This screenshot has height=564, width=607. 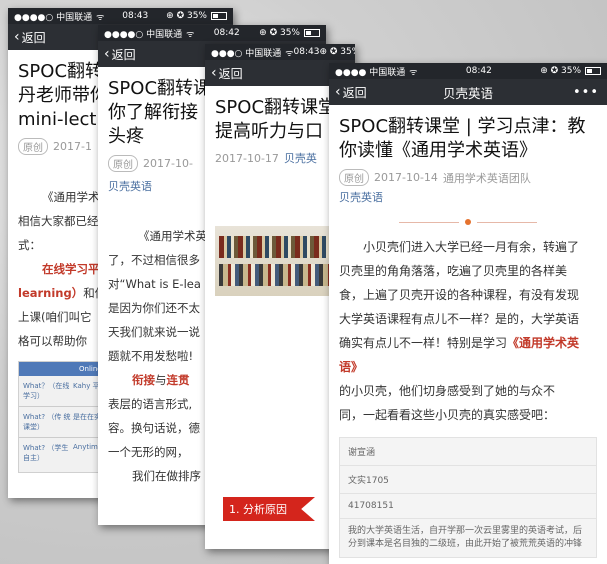 What do you see at coordinates (462, 126) in the screenshot?
I see `title-line: SPOC翻转课堂 | 学习点津：教` at bounding box center [462, 126].